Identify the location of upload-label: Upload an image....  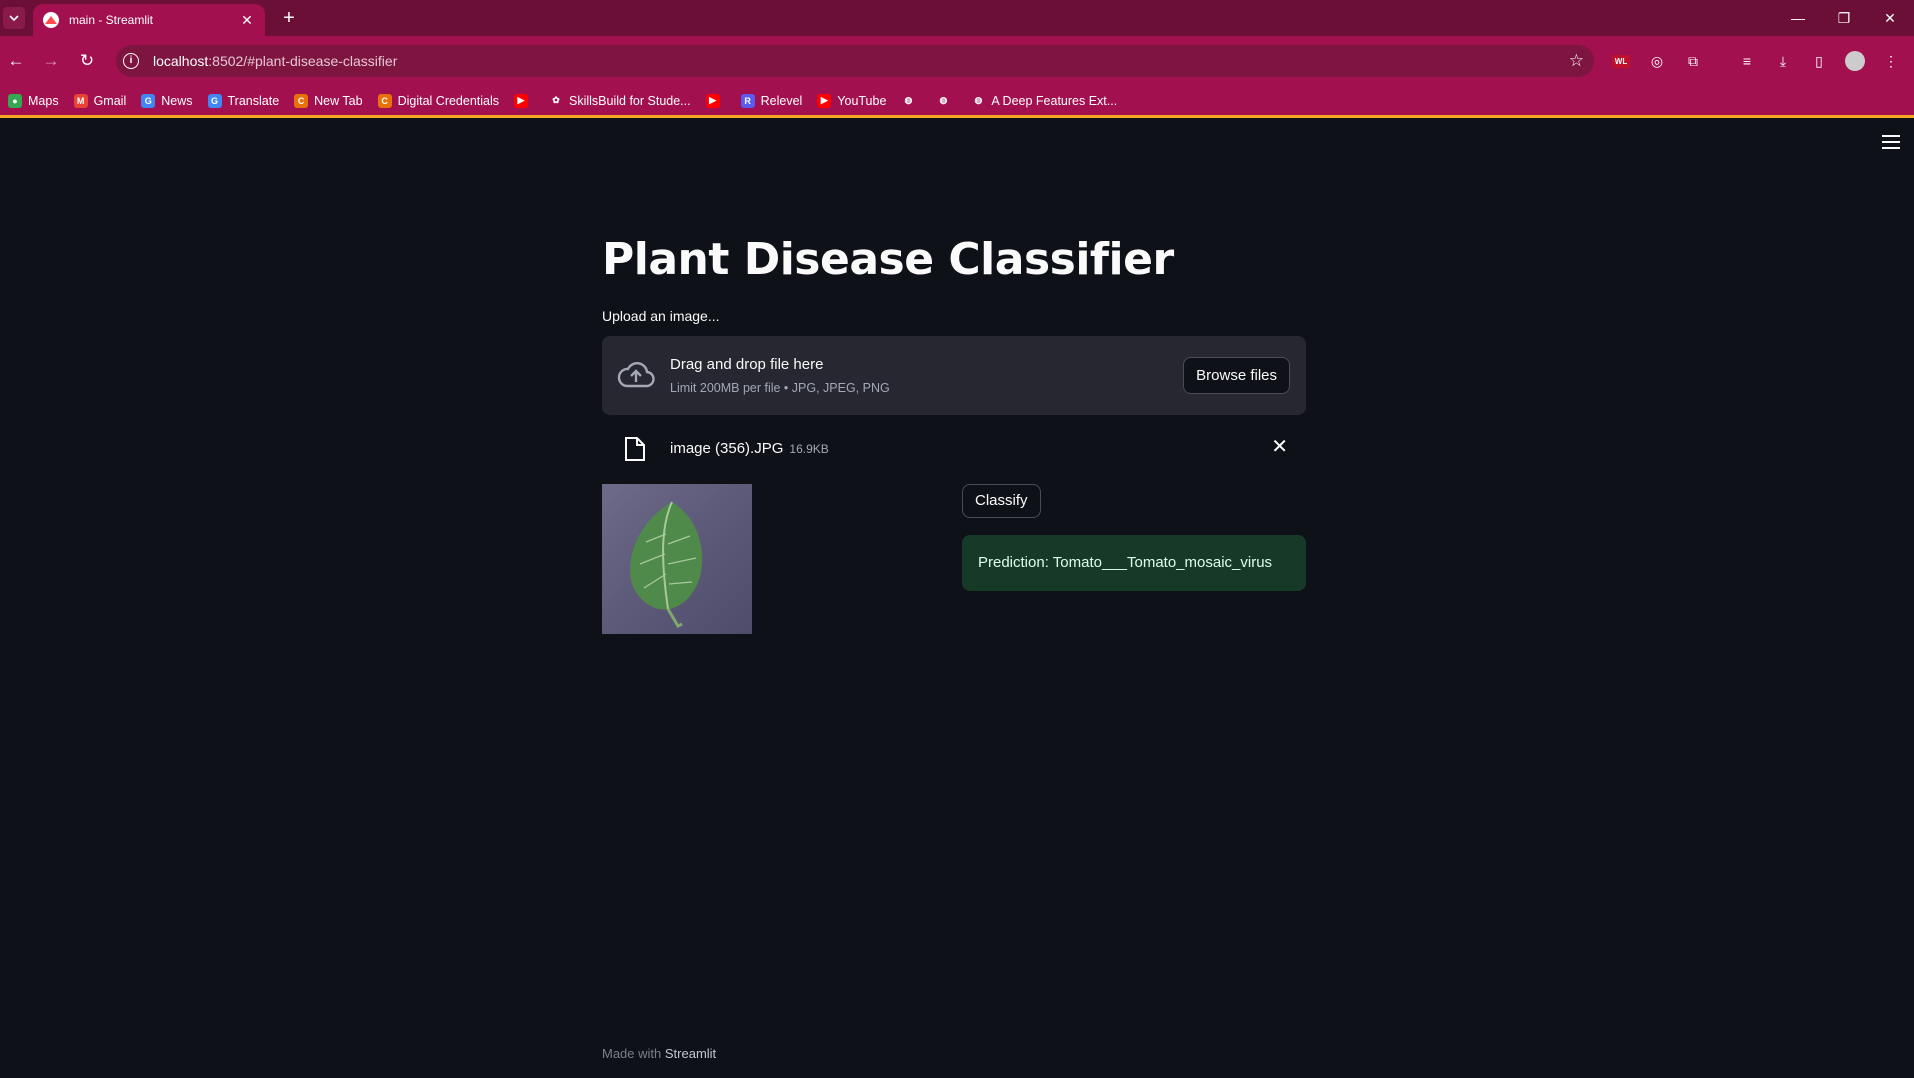
(661, 316).